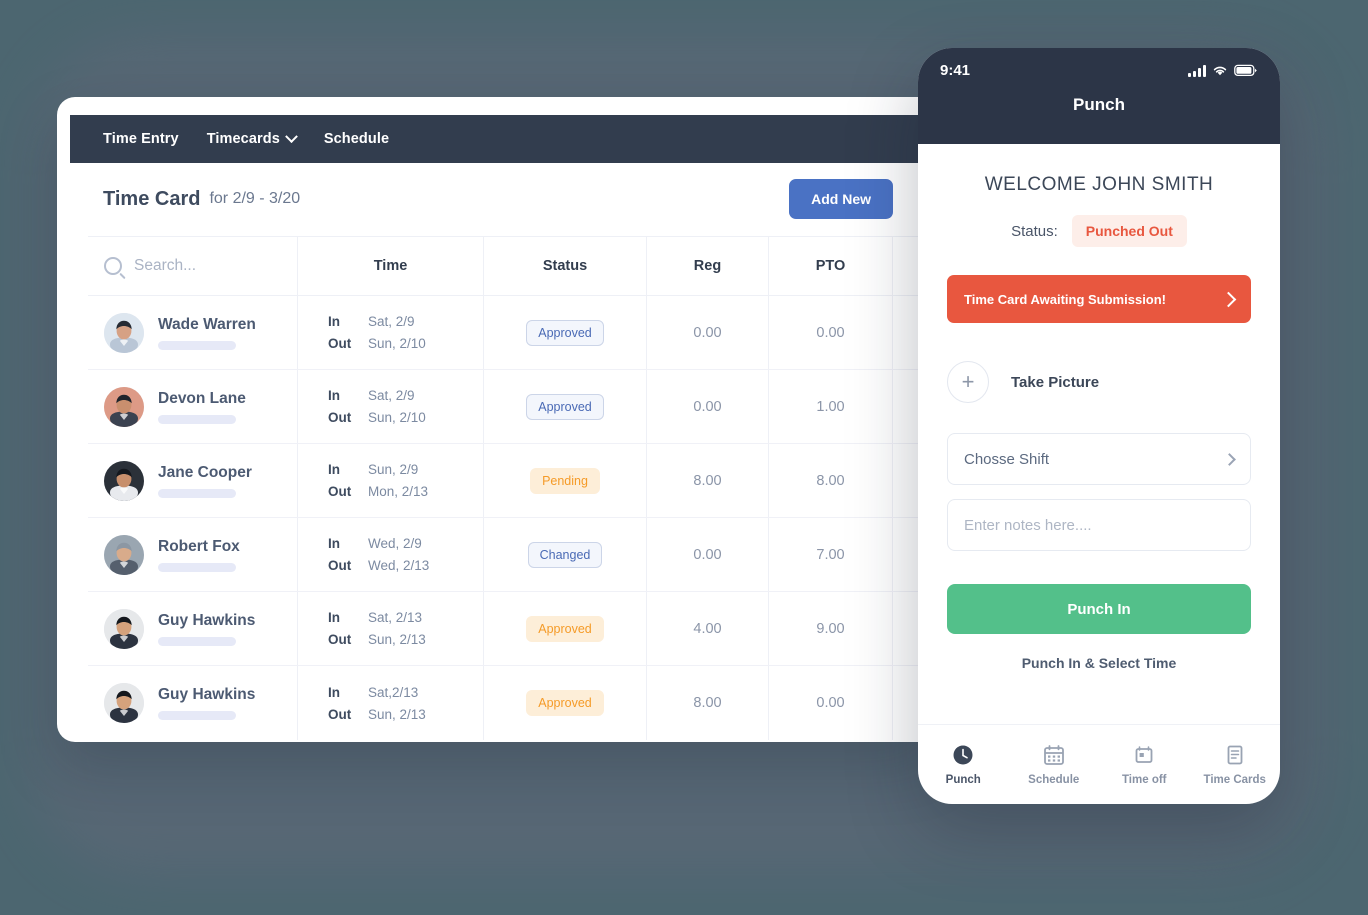 This screenshot has width=1368, height=915. Describe the element at coordinates (356, 139) in the screenshot. I see `nav-item-schedule: Schedule` at that location.